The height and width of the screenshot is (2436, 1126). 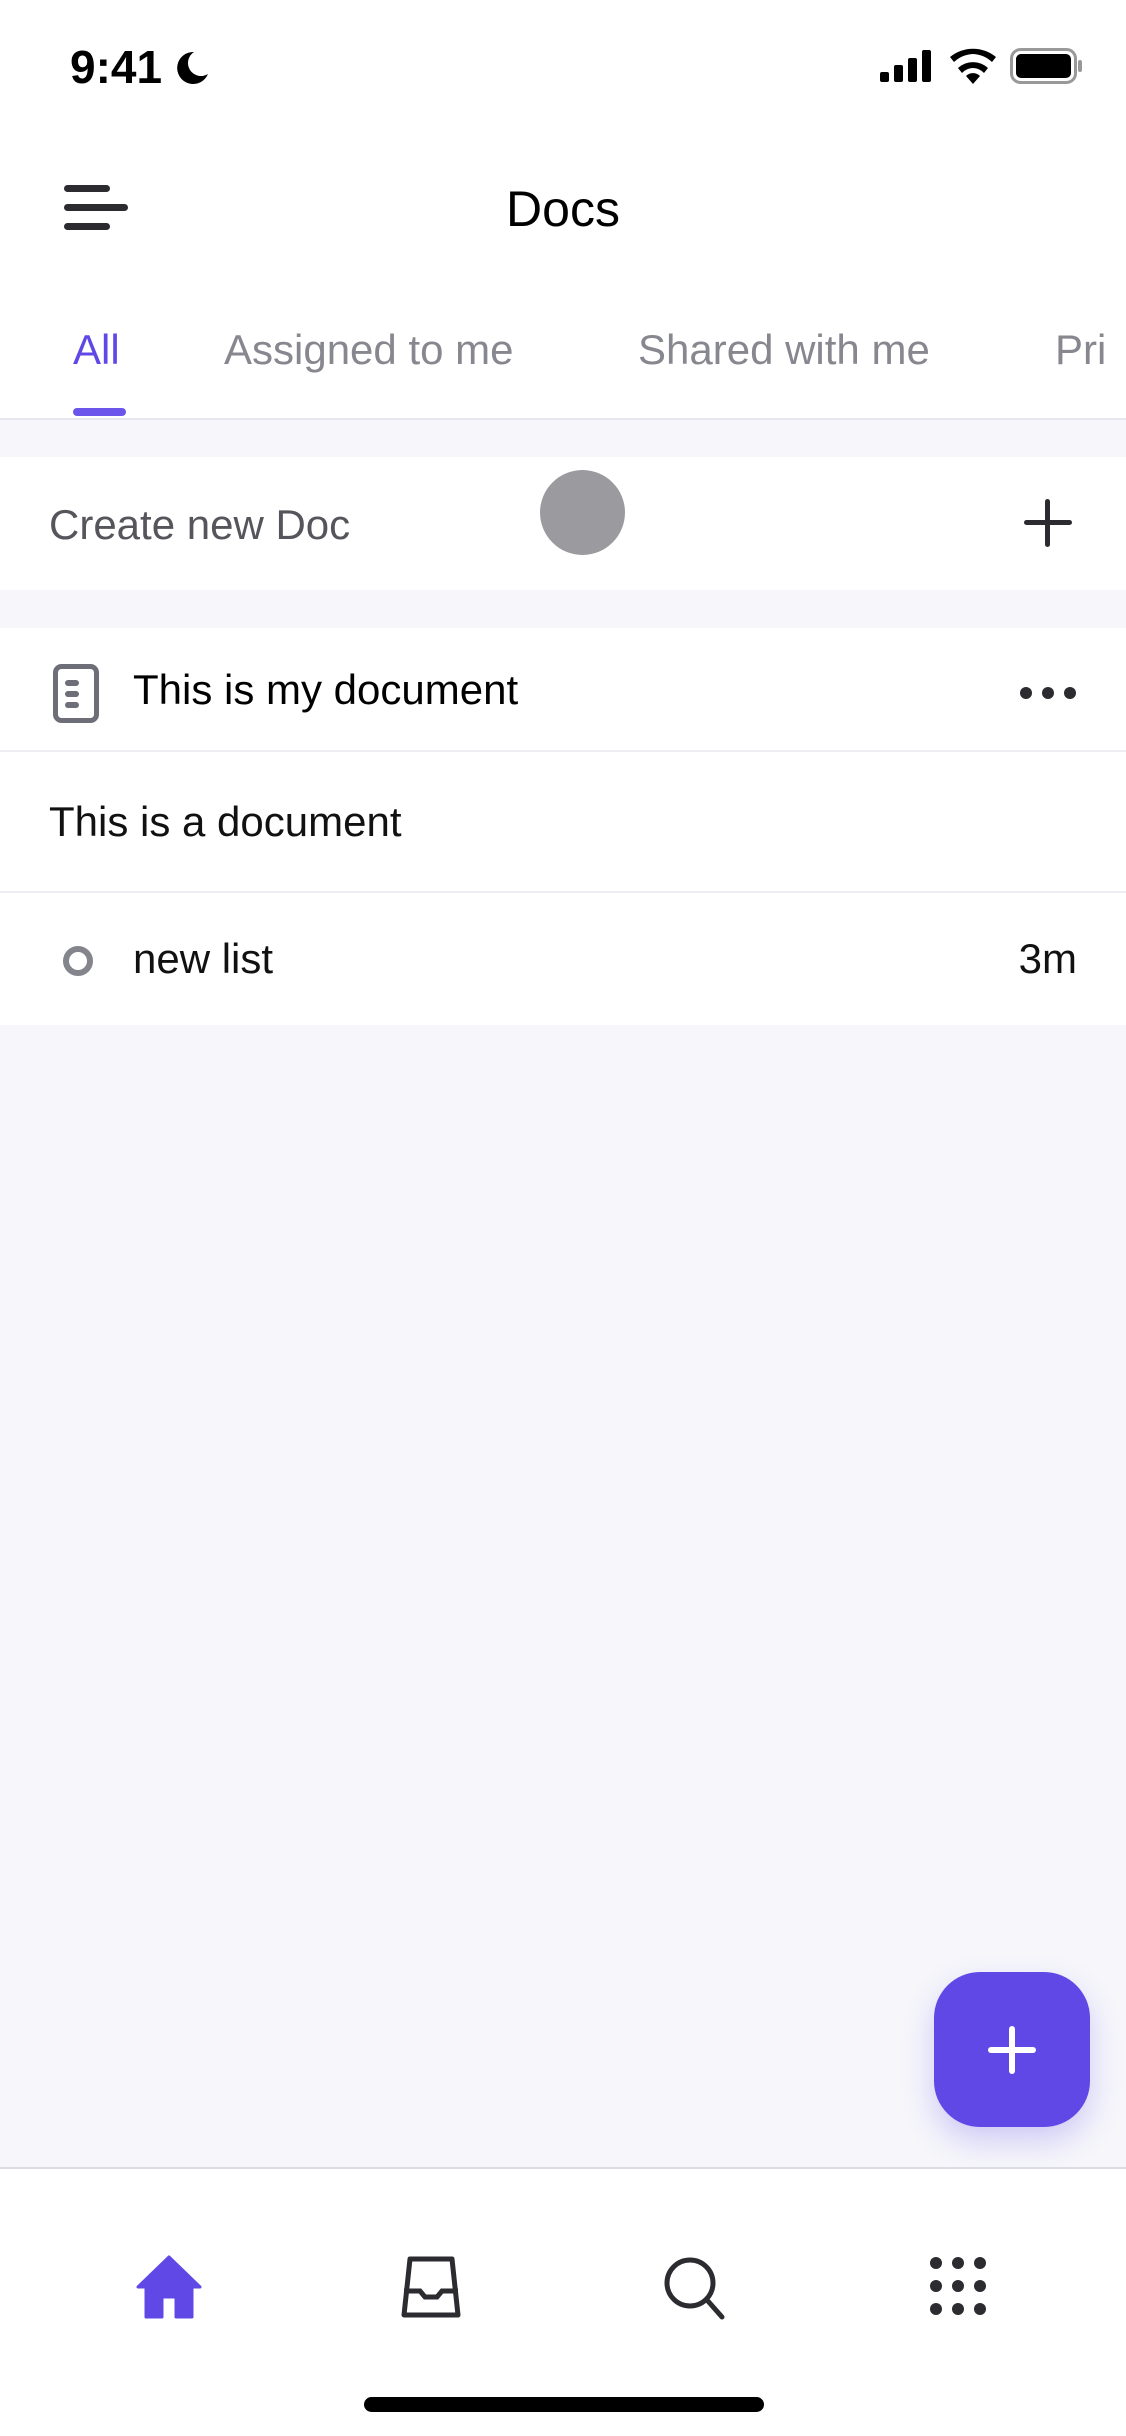 I want to click on document-content-row: This is a document, so click(x=563, y=822).